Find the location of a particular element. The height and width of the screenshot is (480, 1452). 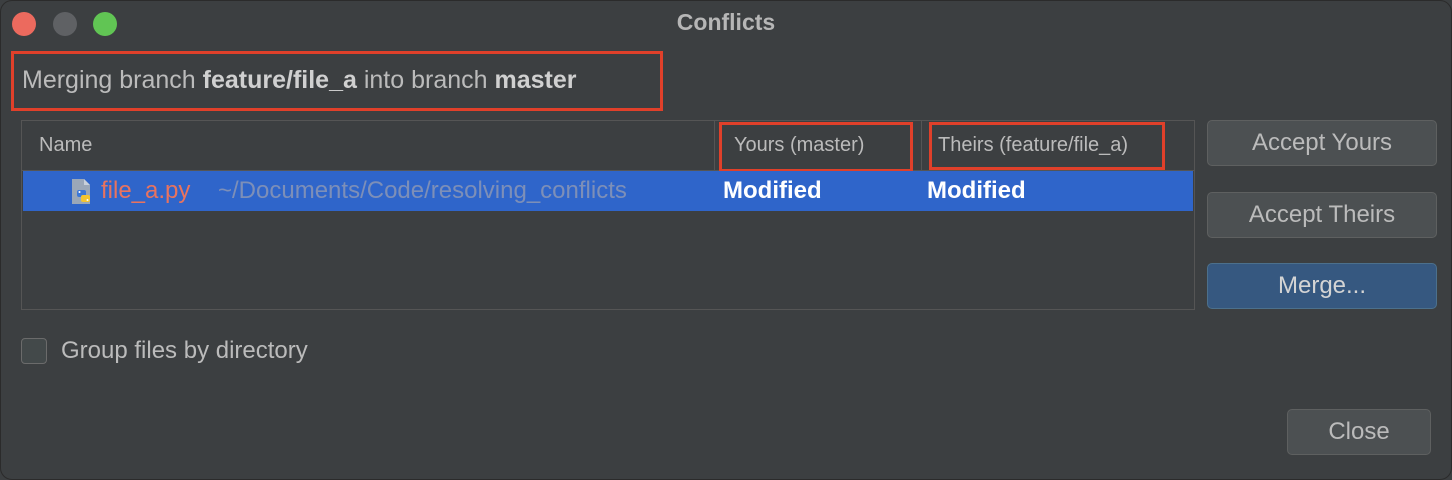

column-header-name: Name is located at coordinates (65, 145).